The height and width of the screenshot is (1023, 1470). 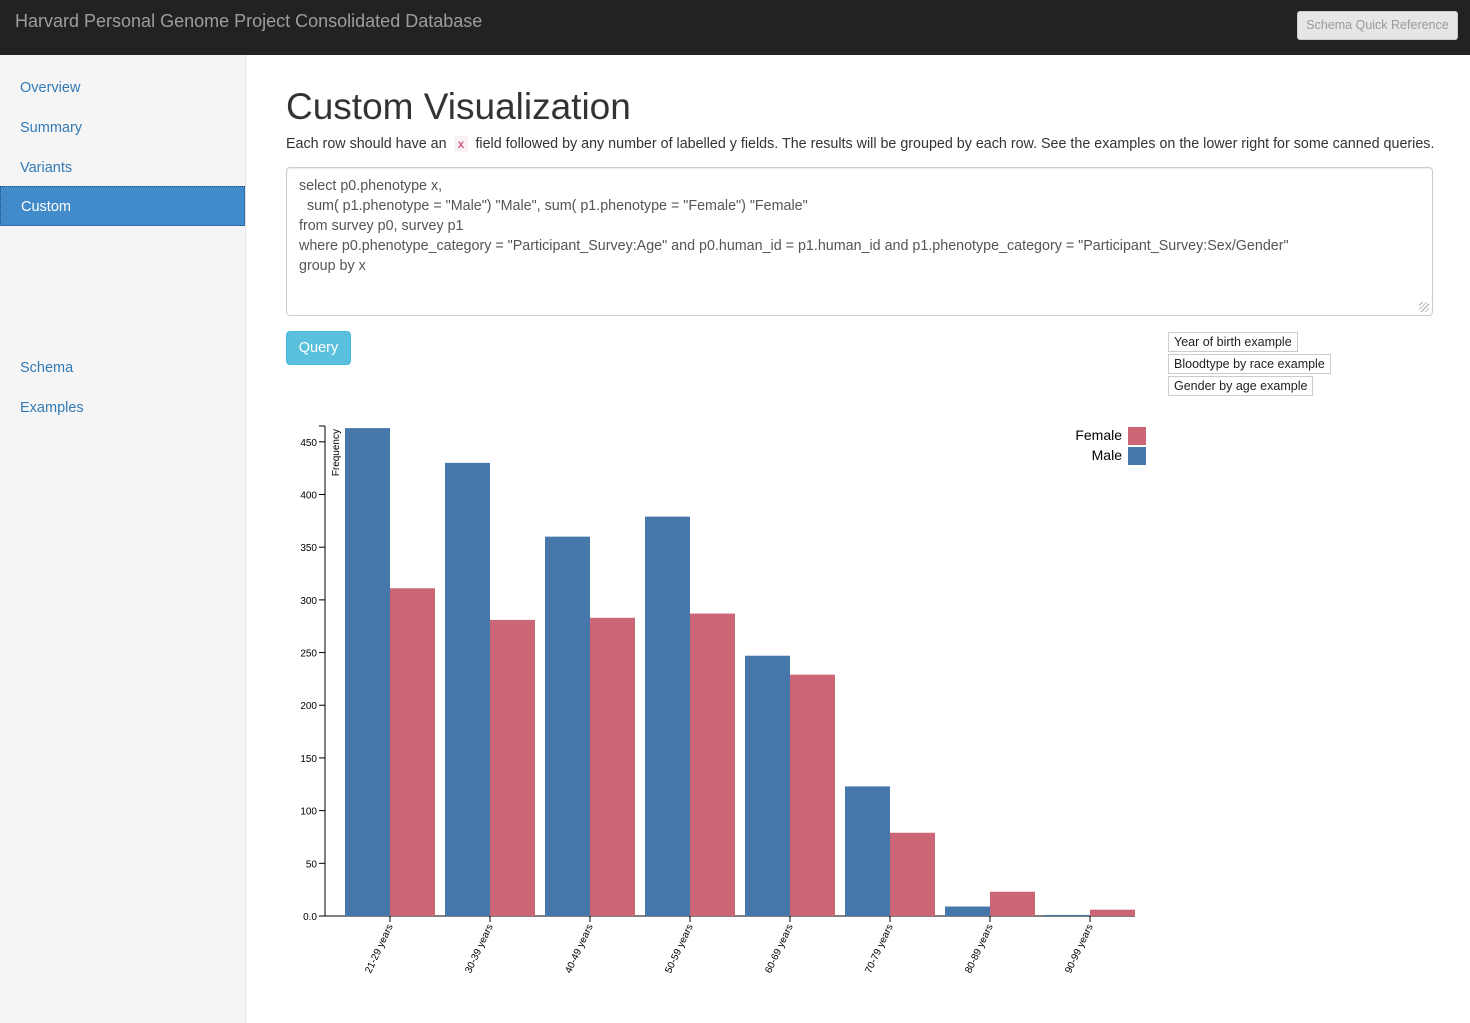 What do you see at coordinates (122, 408) in the screenshot?
I see `sidebar-item-examples: Examples` at bounding box center [122, 408].